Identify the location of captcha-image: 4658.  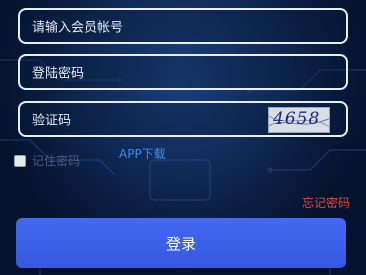
(299, 120).